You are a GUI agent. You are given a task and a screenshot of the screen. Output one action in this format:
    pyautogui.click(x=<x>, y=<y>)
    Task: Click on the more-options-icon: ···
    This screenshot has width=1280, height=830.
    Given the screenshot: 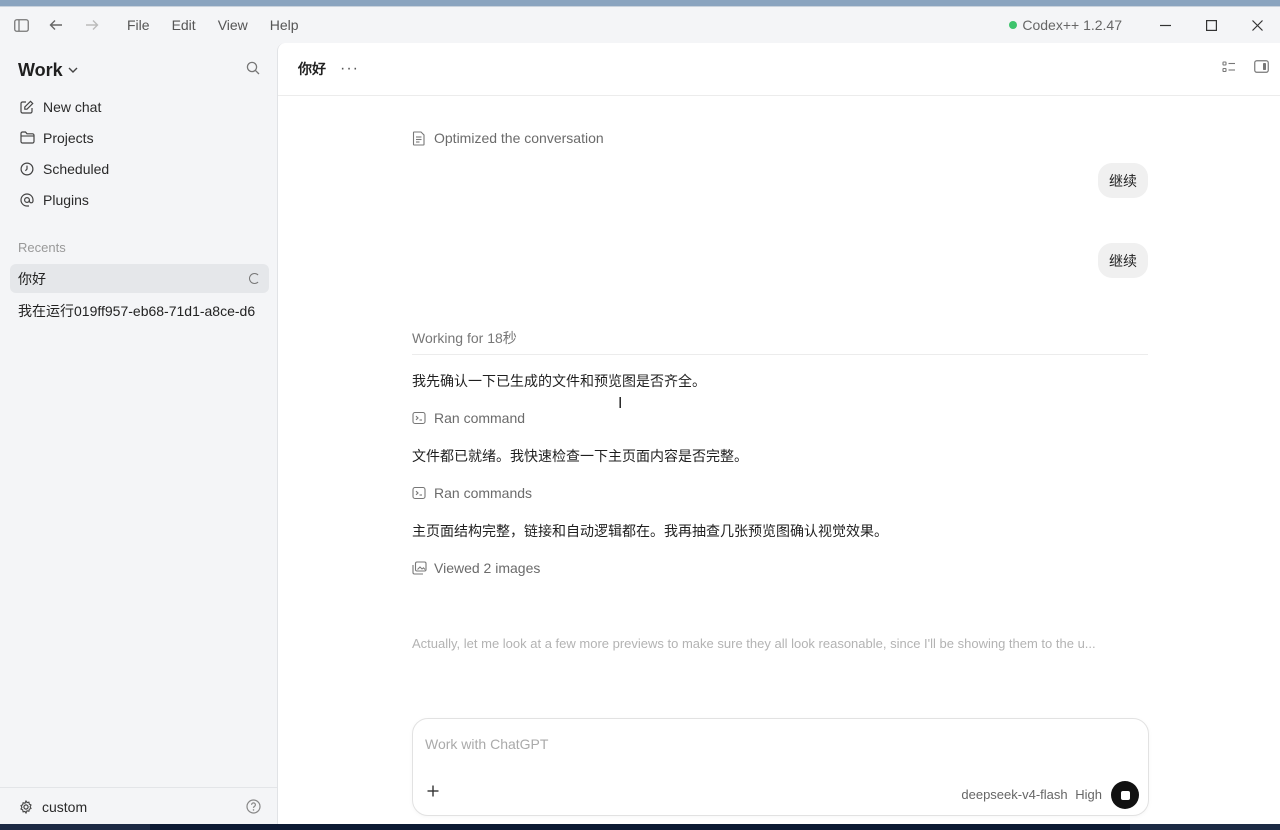 What is the action you would take?
    pyautogui.click(x=349, y=69)
    